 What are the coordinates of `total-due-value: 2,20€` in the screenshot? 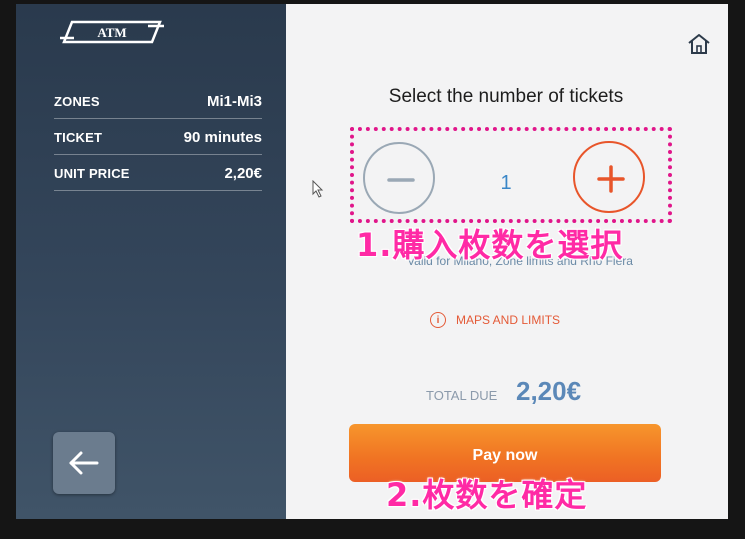 It's located at (549, 391).